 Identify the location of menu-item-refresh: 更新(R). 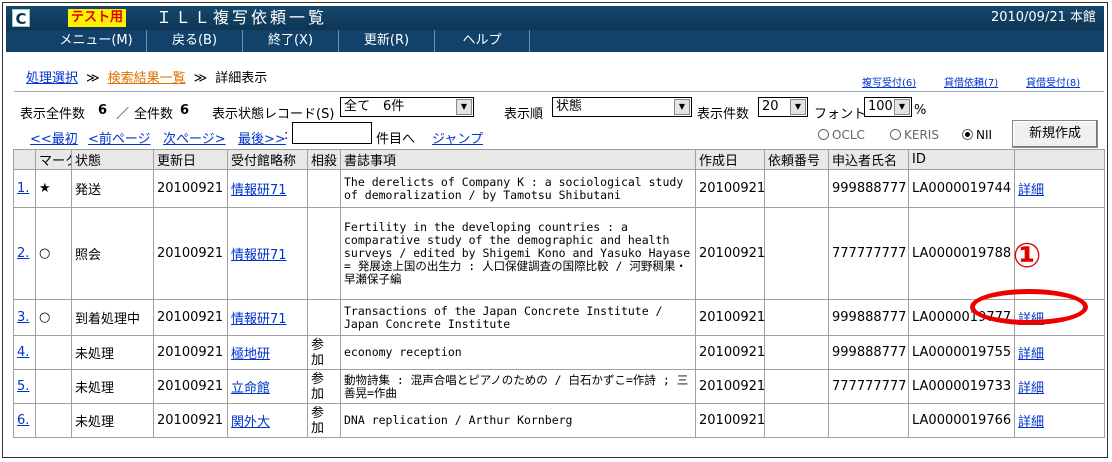
(386, 41).